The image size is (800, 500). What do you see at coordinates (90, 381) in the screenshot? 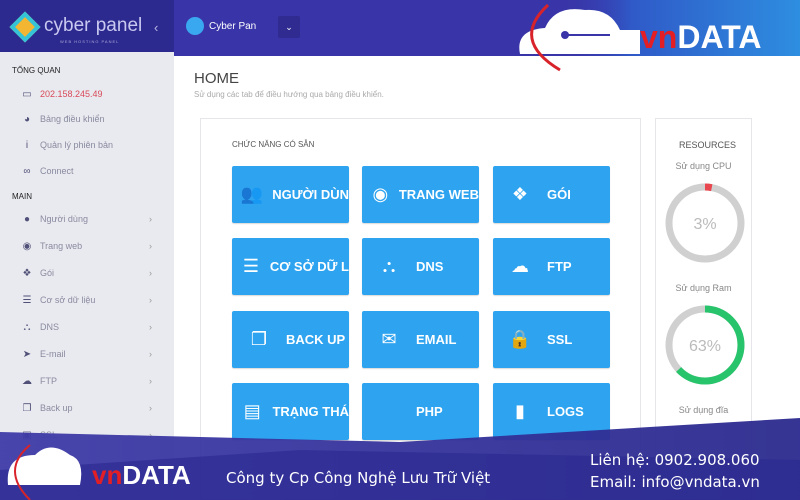
I see `sidebar-item-ftp: ☁ FTP ›` at bounding box center [90, 381].